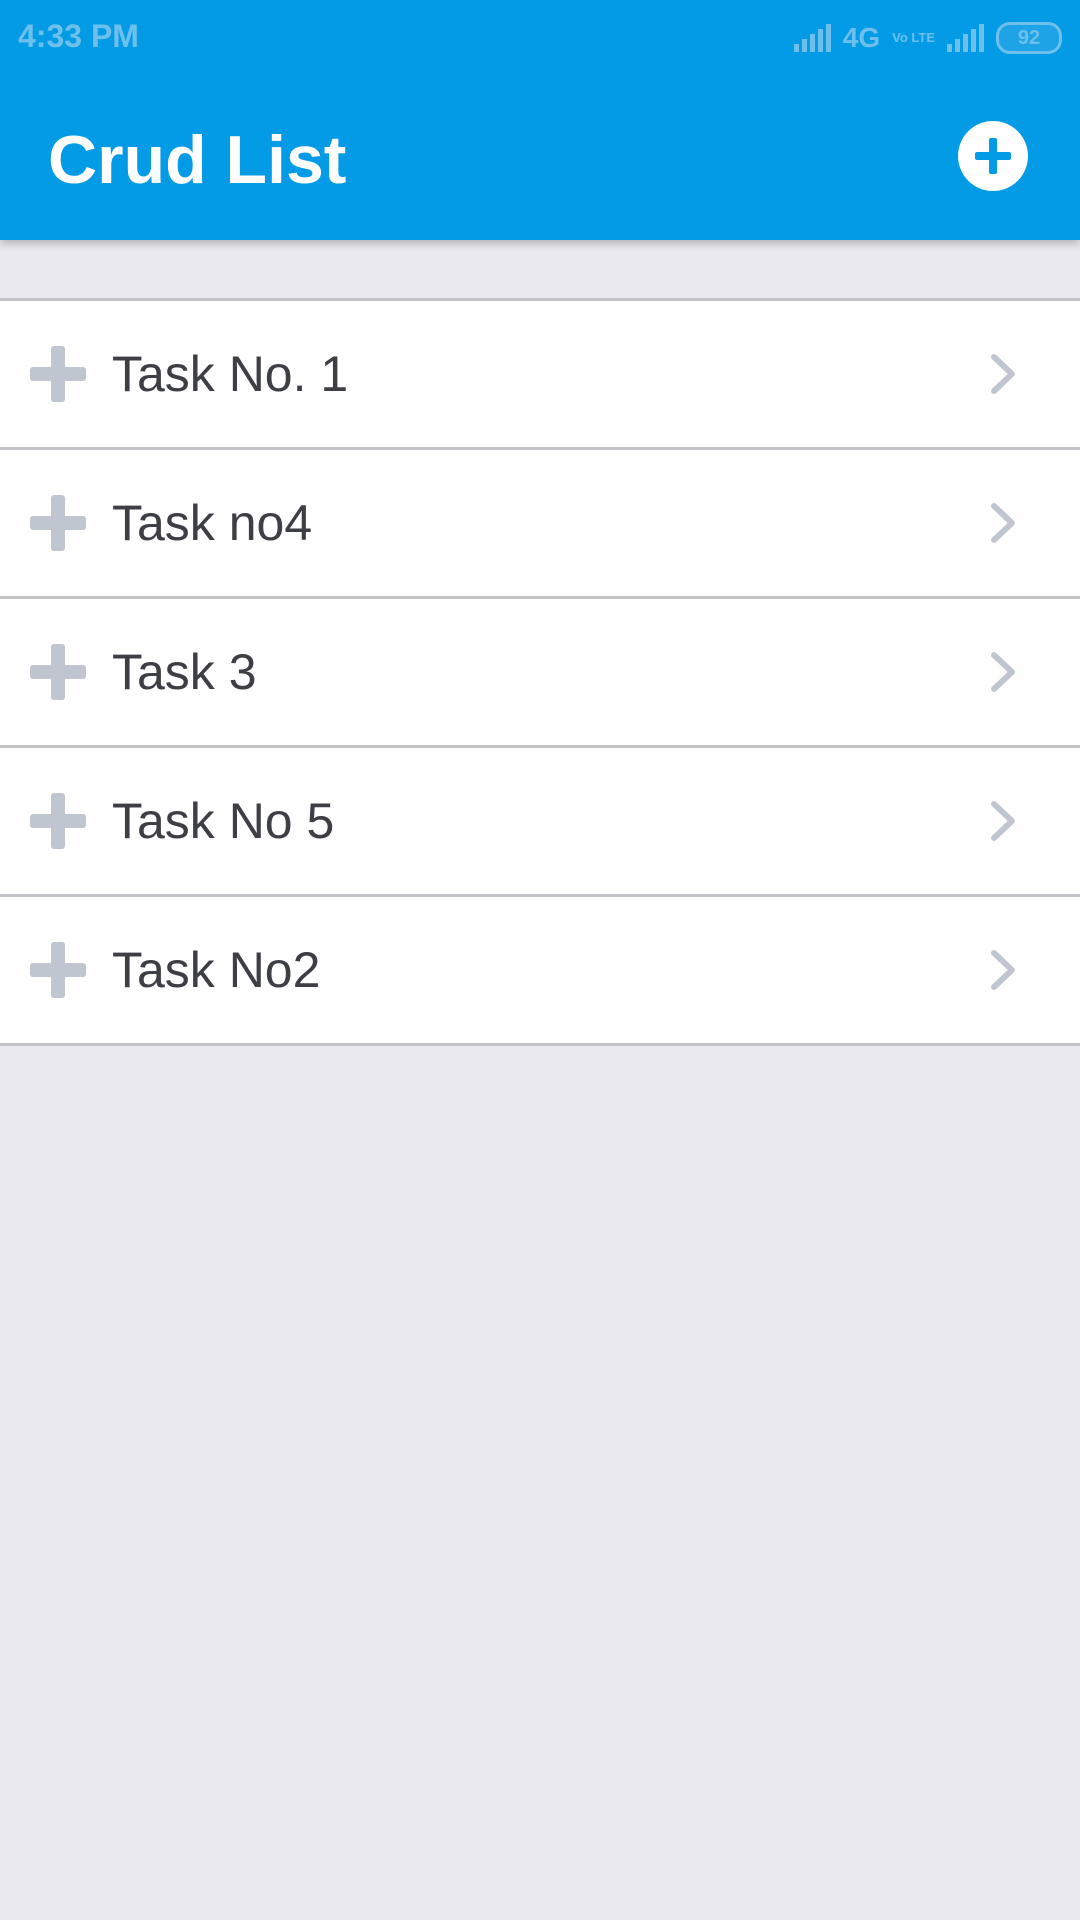  What do you see at coordinates (812, 38) in the screenshot?
I see `signal-icon` at bounding box center [812, 38].